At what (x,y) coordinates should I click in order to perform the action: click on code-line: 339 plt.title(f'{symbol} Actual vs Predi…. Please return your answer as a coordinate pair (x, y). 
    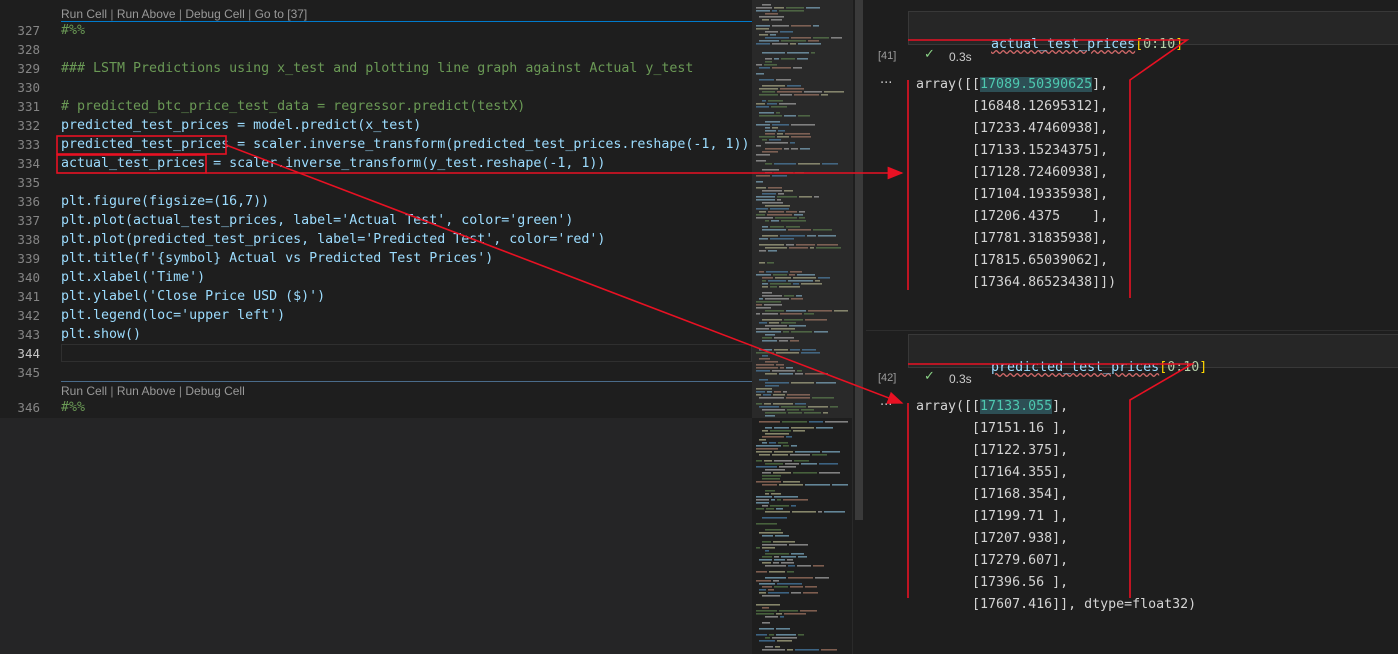
    Looking at the image, I should click on (376, 258).